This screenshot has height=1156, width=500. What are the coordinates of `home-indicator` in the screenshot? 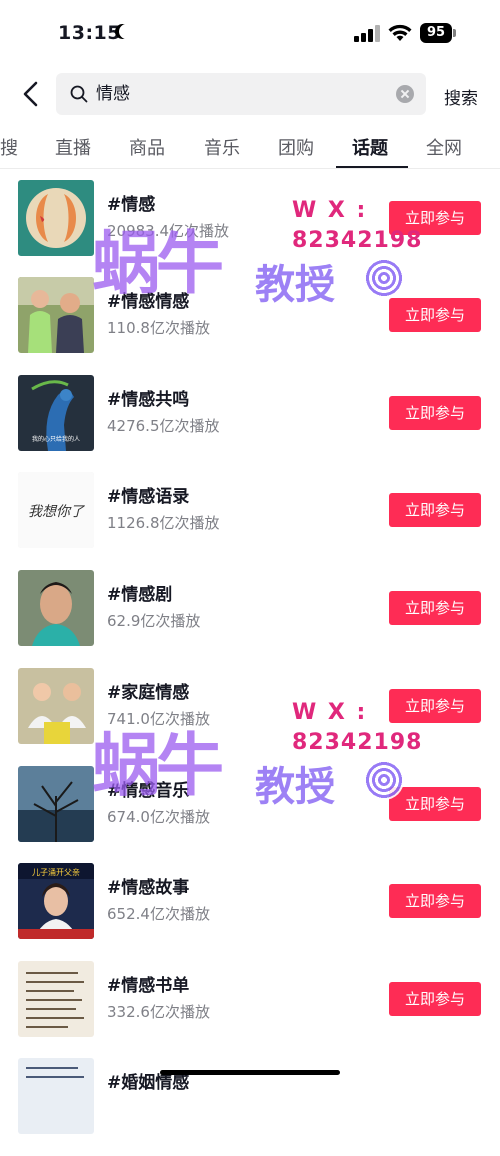 It's located at (250, 1072).